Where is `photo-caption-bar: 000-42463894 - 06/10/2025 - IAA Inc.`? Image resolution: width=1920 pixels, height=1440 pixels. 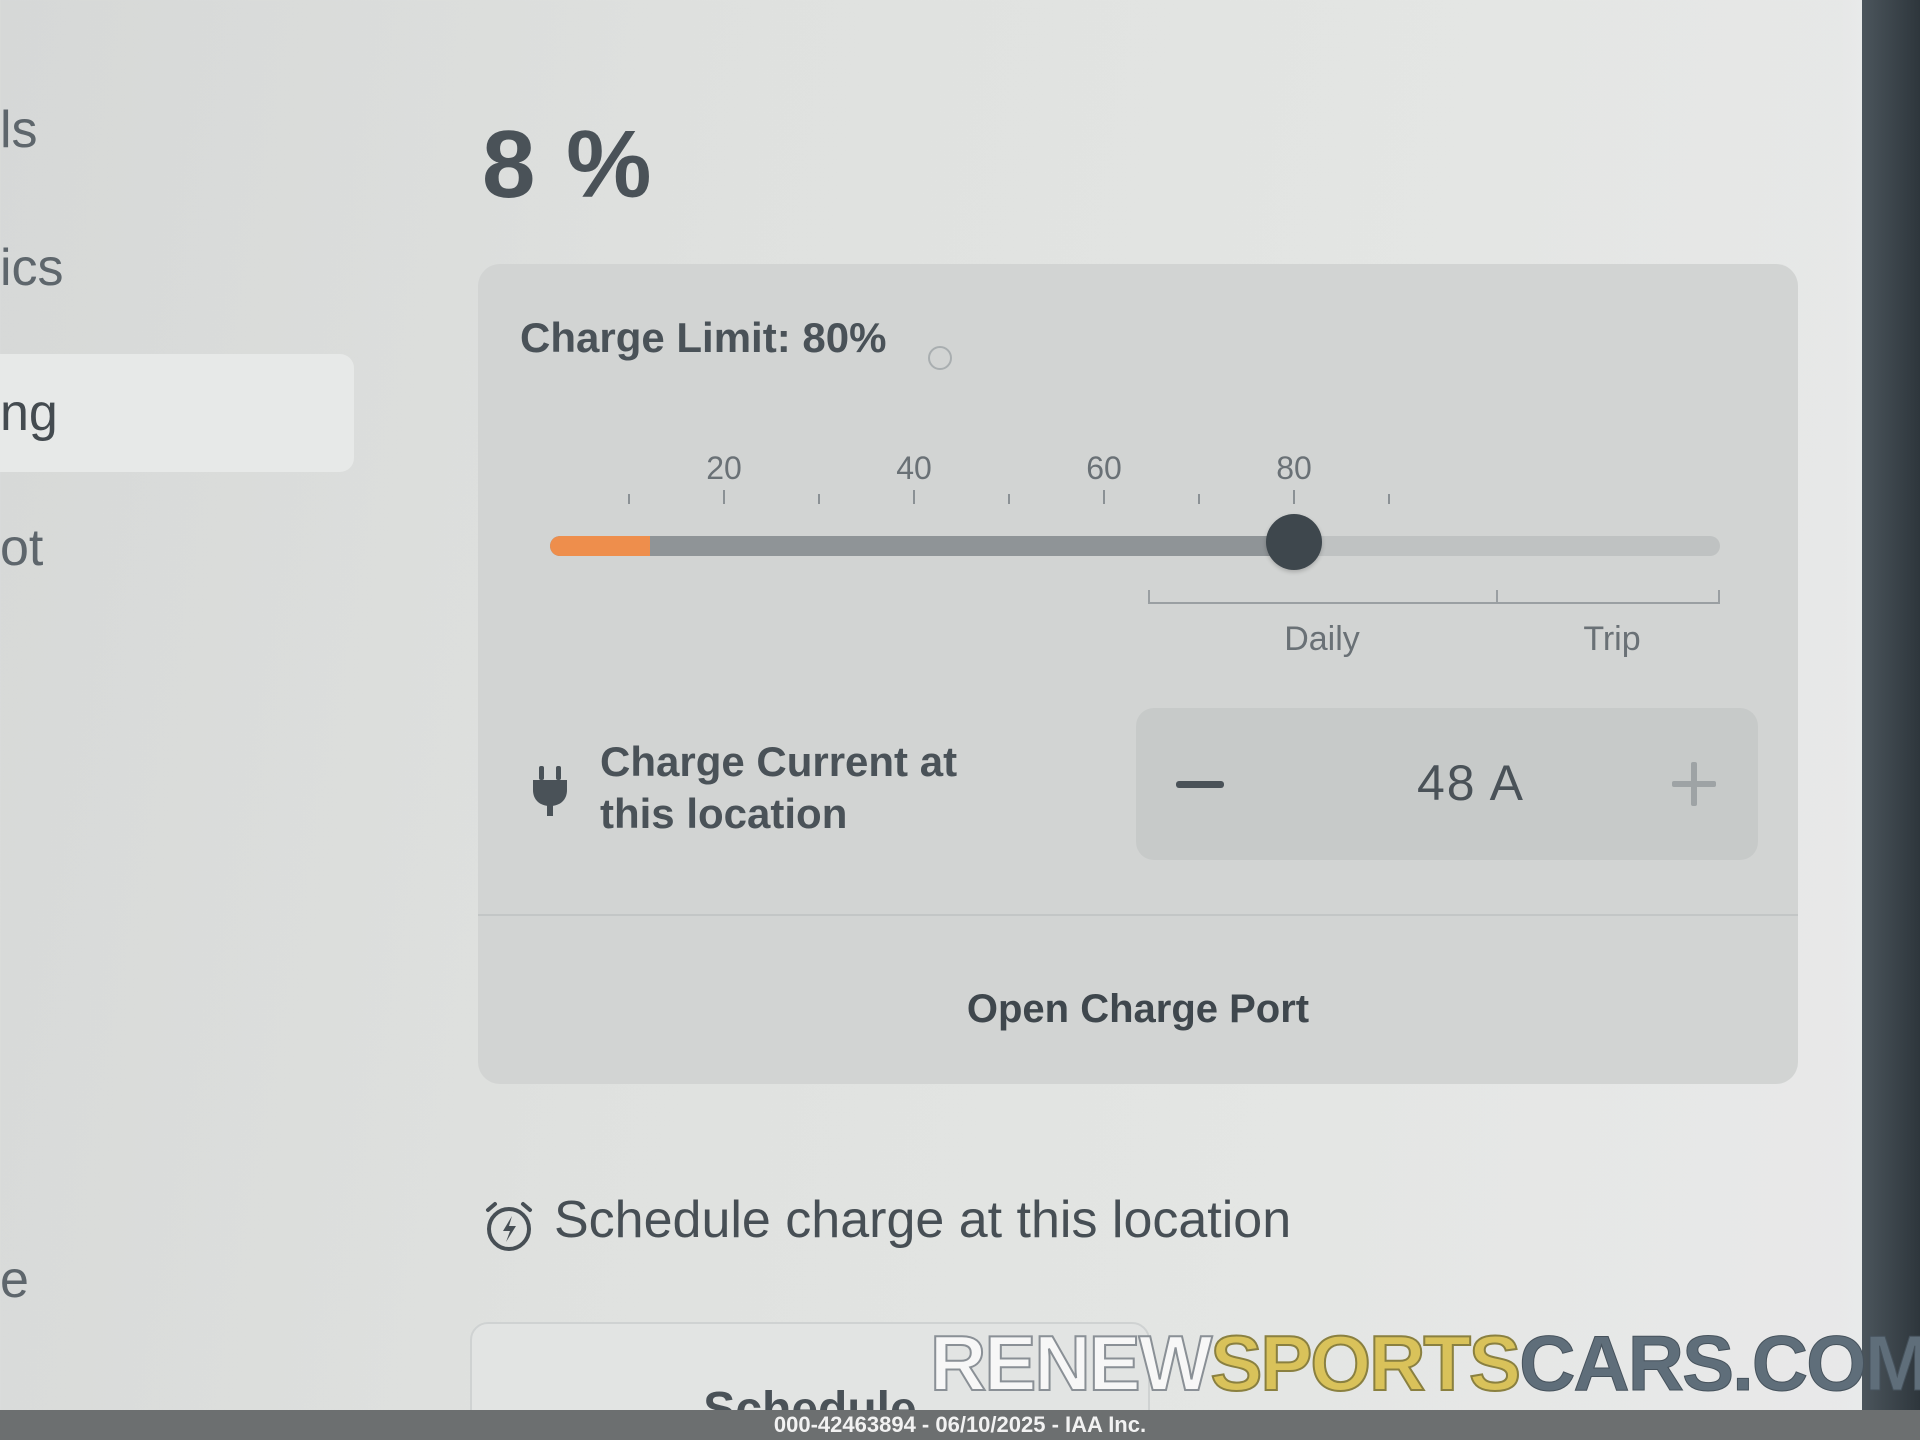 photo-caption-bar: 000-42463894 - 06/10/2025 - IAA Inc. is located at coordinates (960, 1425).